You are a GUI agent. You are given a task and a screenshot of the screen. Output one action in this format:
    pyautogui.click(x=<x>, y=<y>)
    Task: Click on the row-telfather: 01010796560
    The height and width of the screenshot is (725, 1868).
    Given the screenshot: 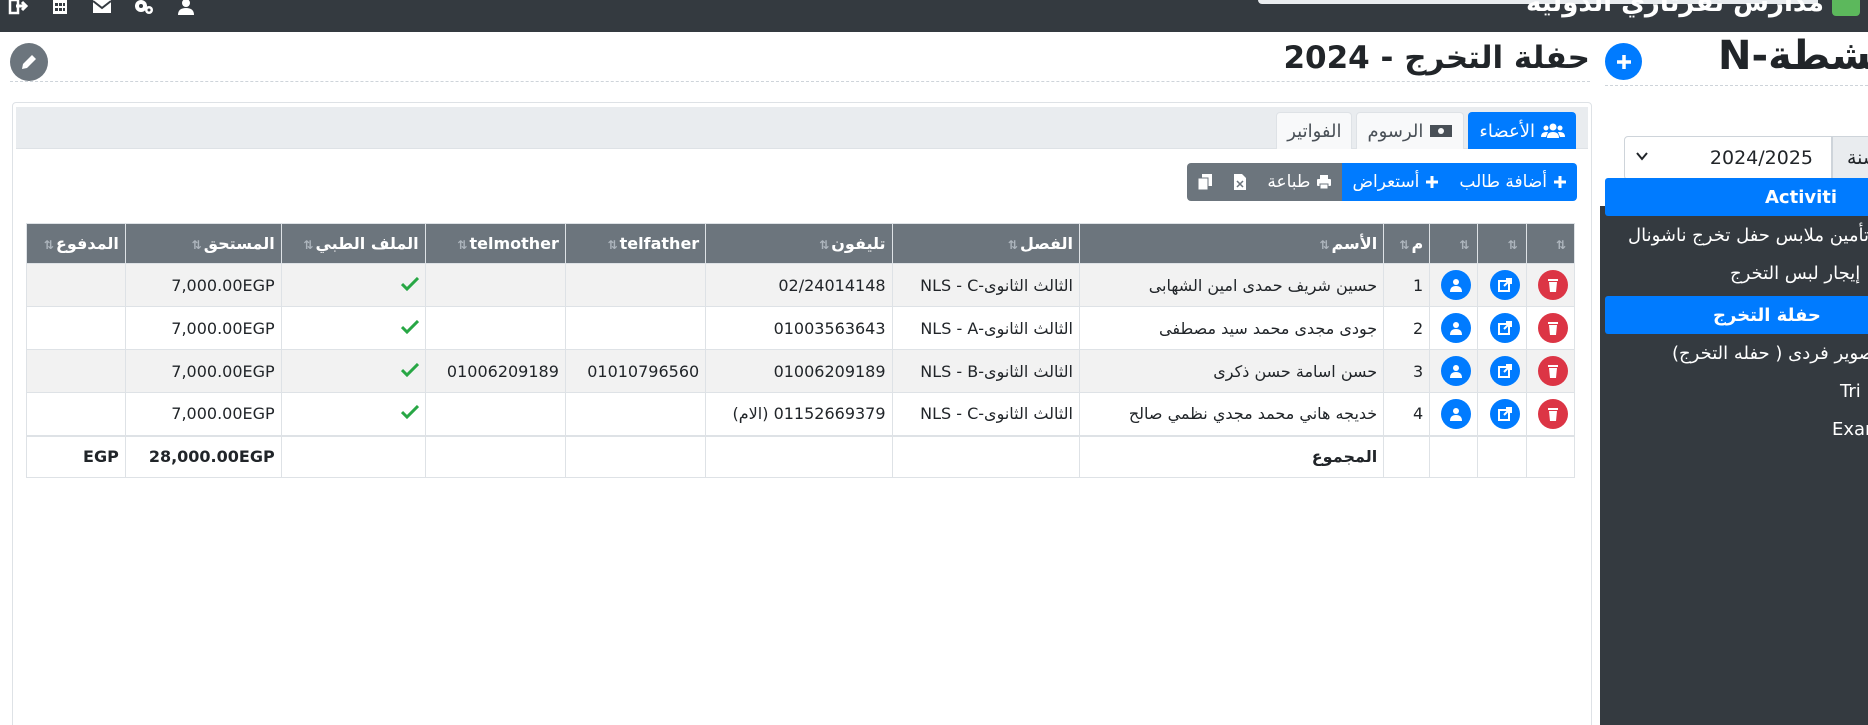 What is the action you would take?
    pyautogui.click(x=635, y=371)
    